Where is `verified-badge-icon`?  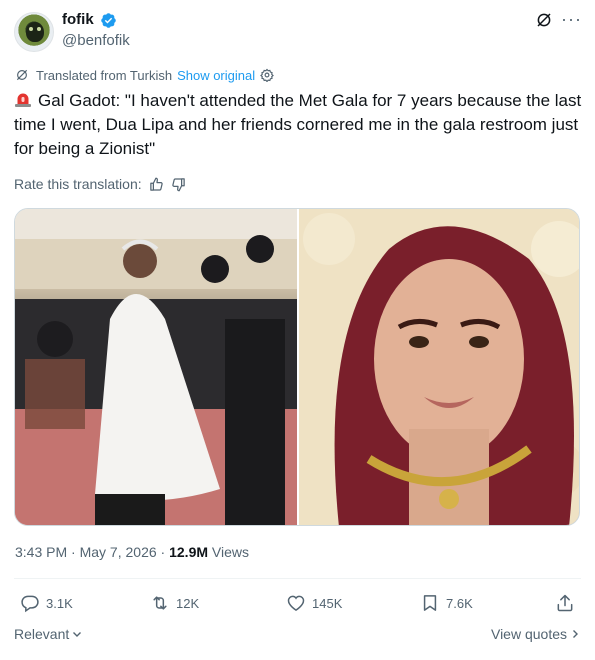
verified-badge-icon is located at coordinates (108, 20).